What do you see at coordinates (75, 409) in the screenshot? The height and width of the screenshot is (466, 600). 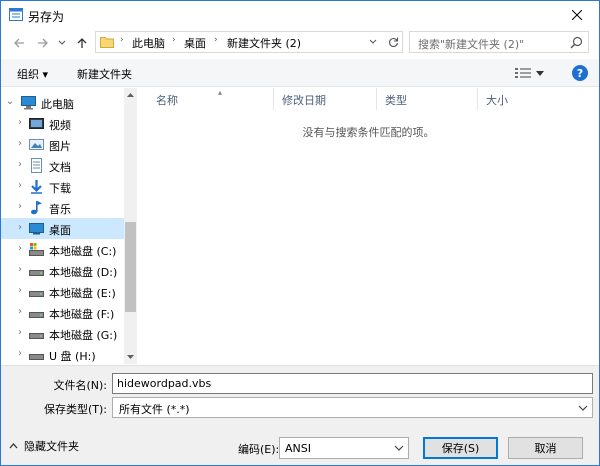 I see `filetype-label: 保存类型(T):` at bounding box center [75, 409].